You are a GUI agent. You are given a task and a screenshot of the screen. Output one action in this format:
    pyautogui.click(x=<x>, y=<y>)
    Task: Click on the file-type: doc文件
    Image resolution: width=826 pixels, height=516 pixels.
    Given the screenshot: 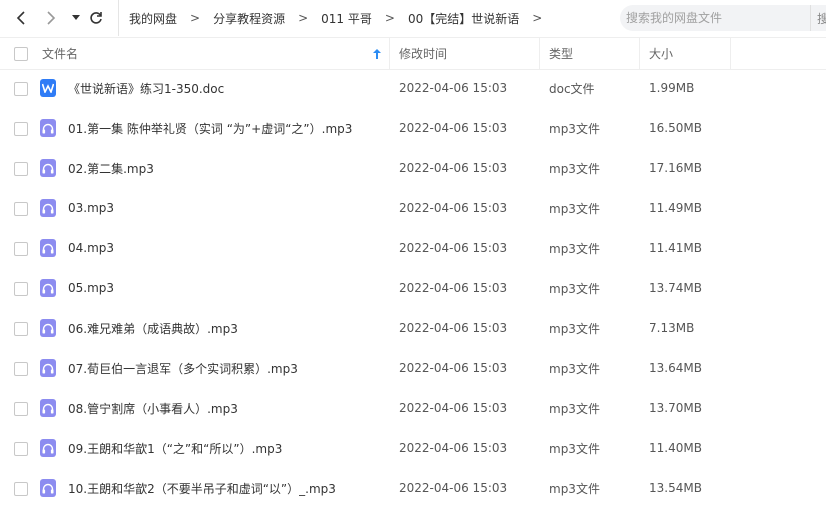 What is the action you would take?
    pyautogui.click(x=572, y=88)
    